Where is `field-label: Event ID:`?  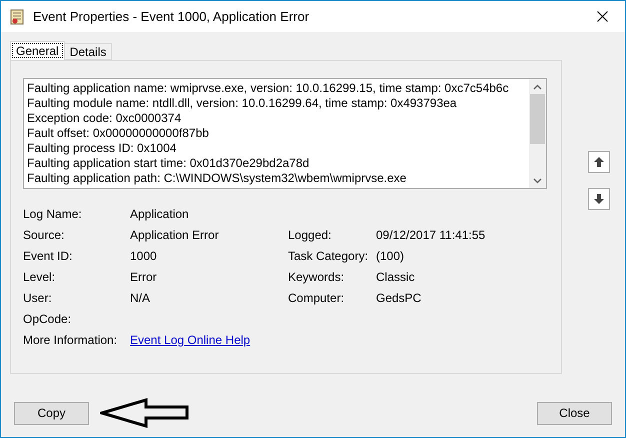 field-label: Event ID: is located at coordinates (48, 256).